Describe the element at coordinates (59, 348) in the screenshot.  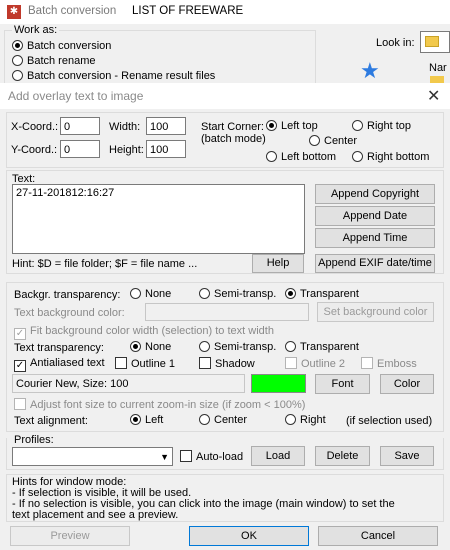
I see `text-transparency-label: Text transparency:` at that location.